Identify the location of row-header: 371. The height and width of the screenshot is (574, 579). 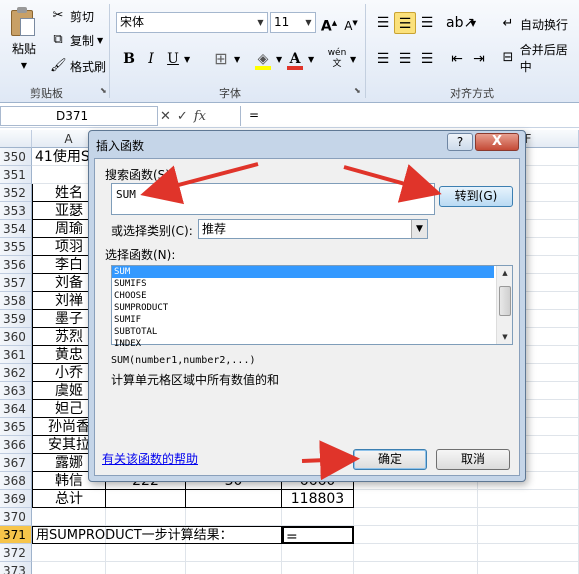
(16, 535).